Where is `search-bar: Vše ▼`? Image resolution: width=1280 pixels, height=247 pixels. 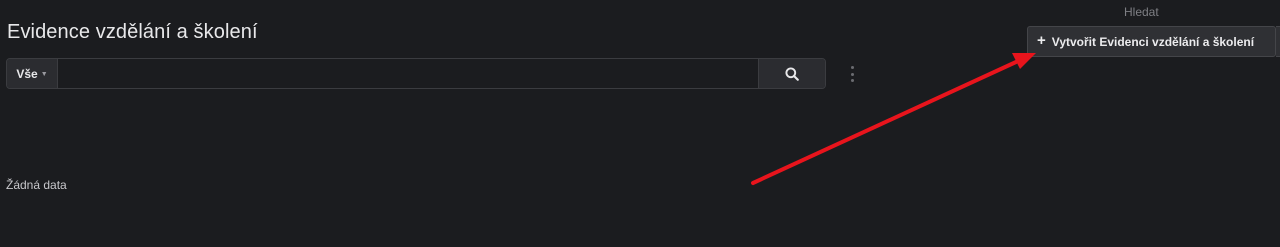 search-bar: Vše ▼ is located at coordinates (416, 73).